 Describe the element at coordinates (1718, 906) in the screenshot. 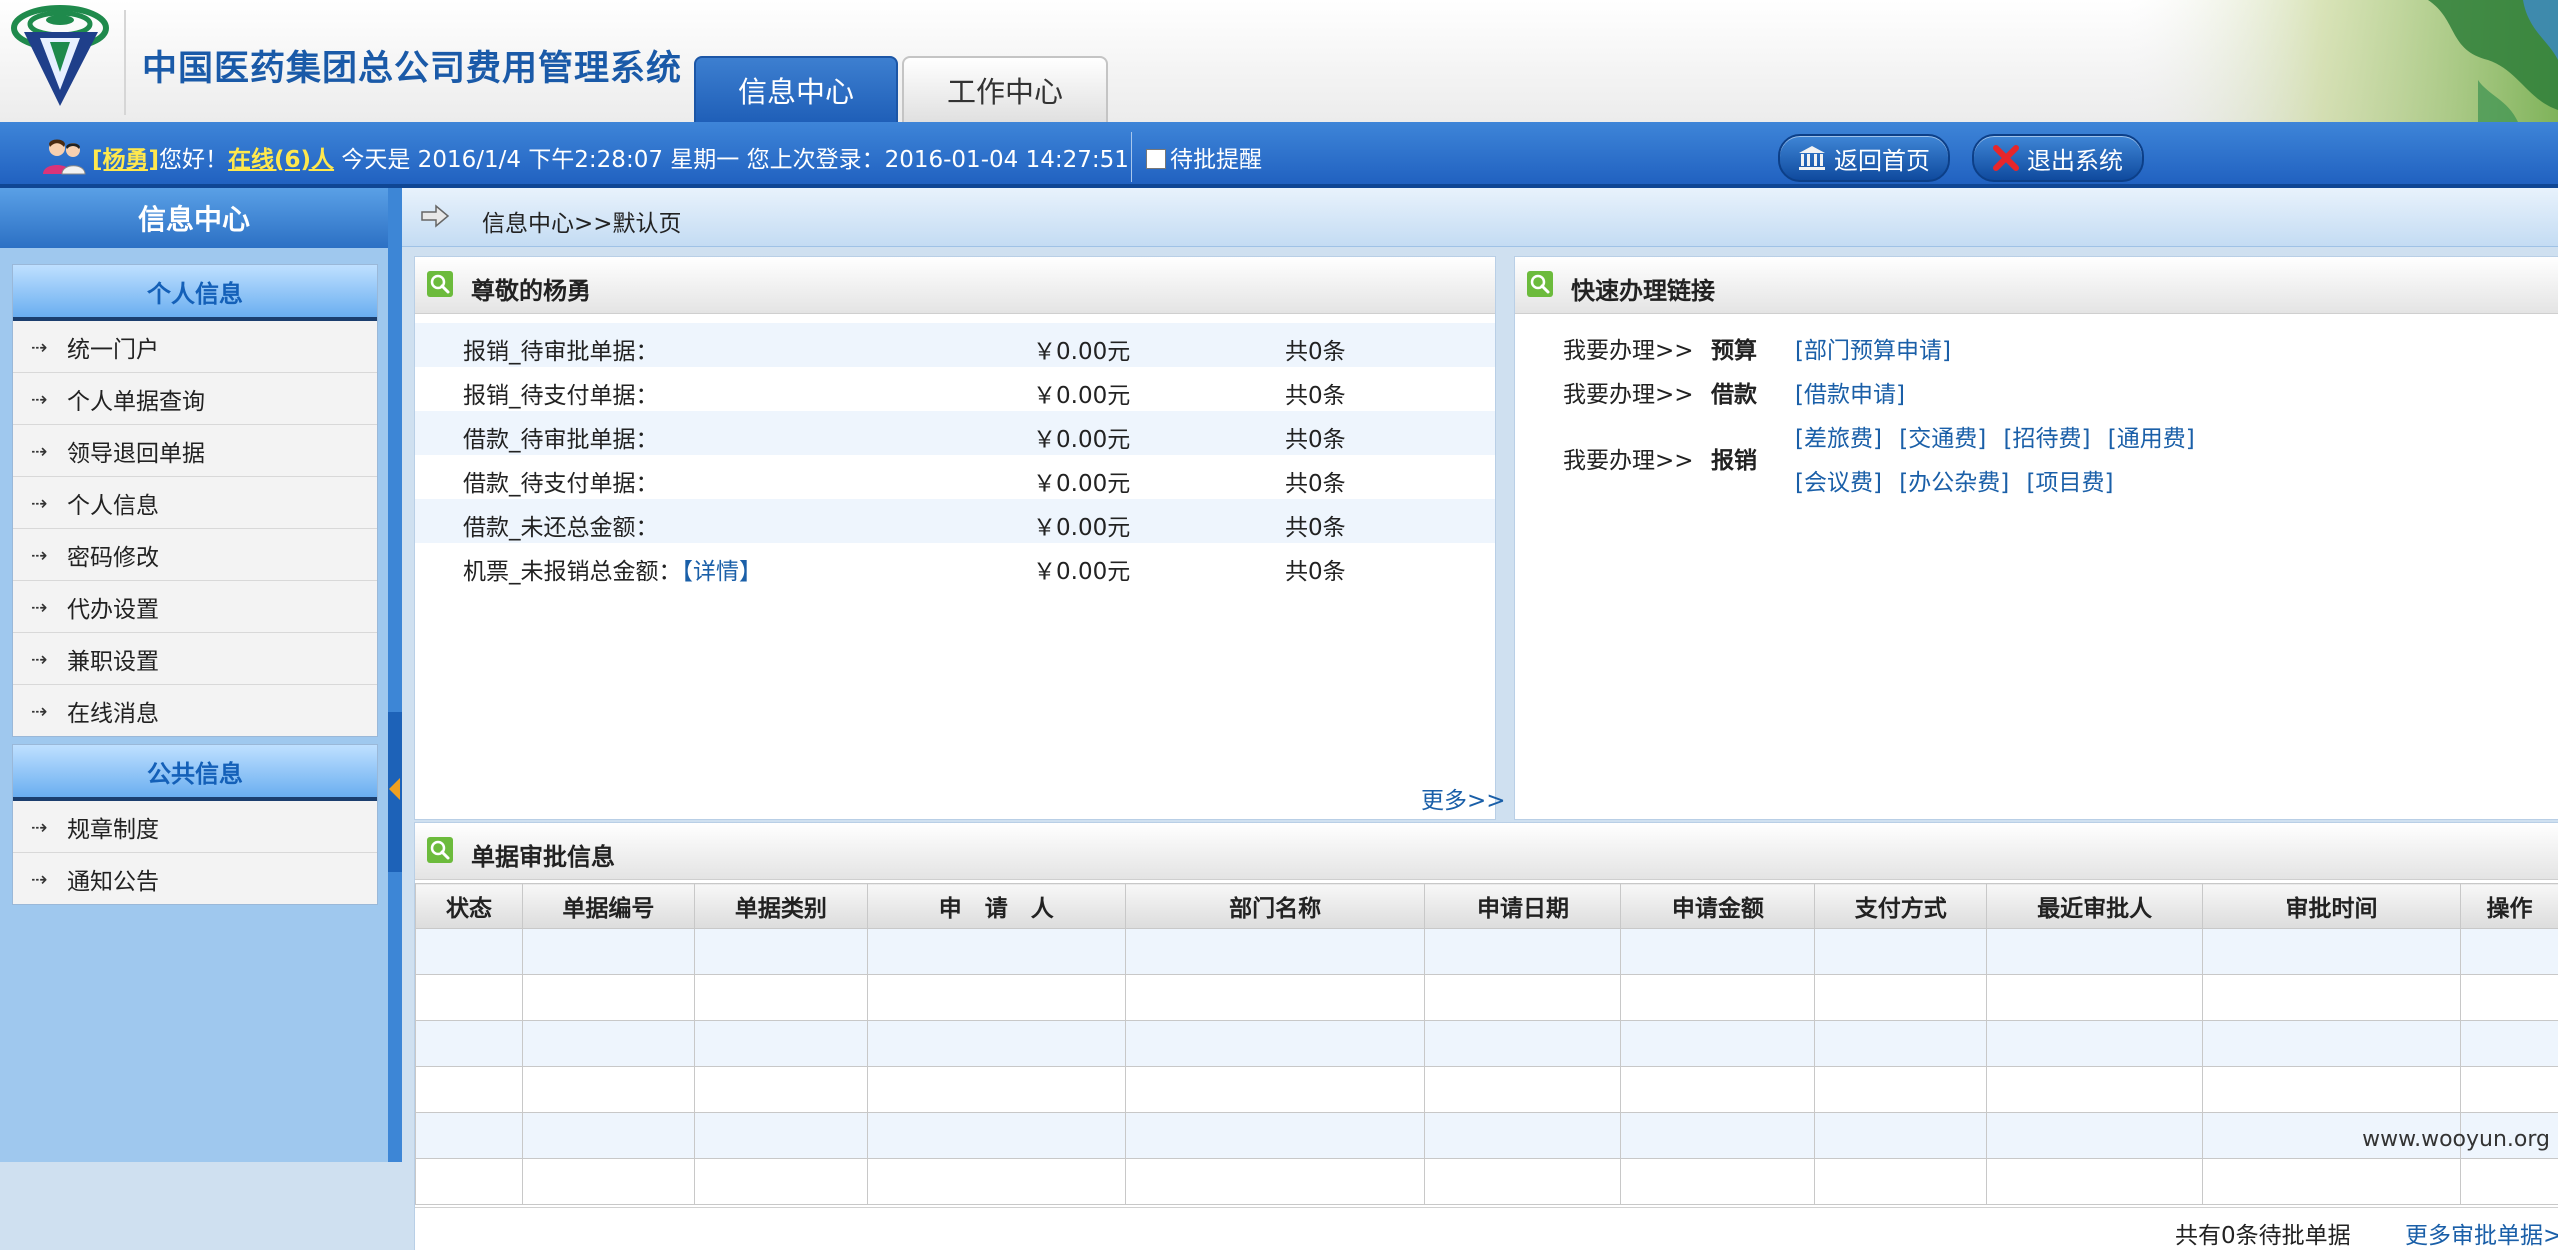

I see `column-header: 申请金额` at that location.